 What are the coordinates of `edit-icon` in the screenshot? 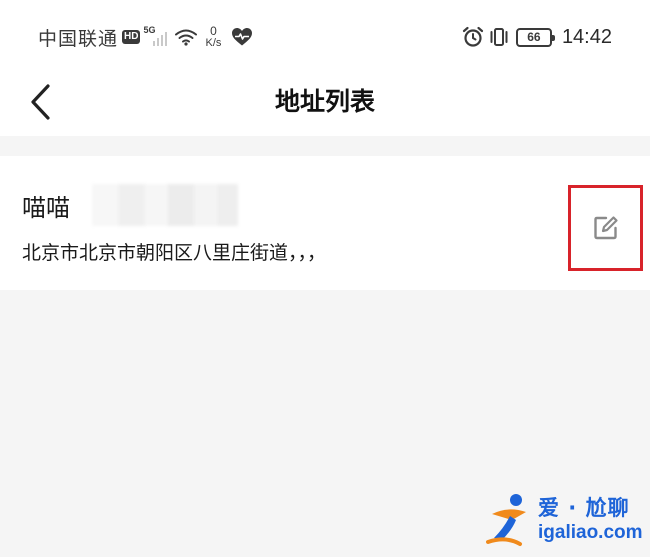 It's located at (605, 228).